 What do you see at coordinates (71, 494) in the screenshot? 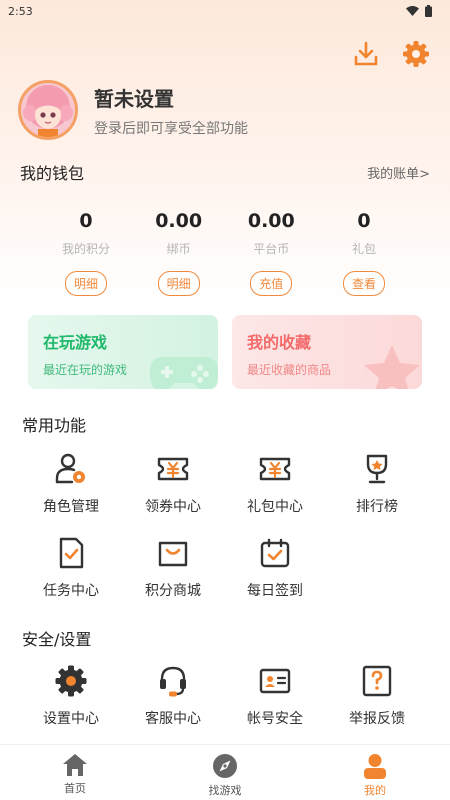
I see `grid-item-role-management: 角色管理` at bounding box center [71, 494].